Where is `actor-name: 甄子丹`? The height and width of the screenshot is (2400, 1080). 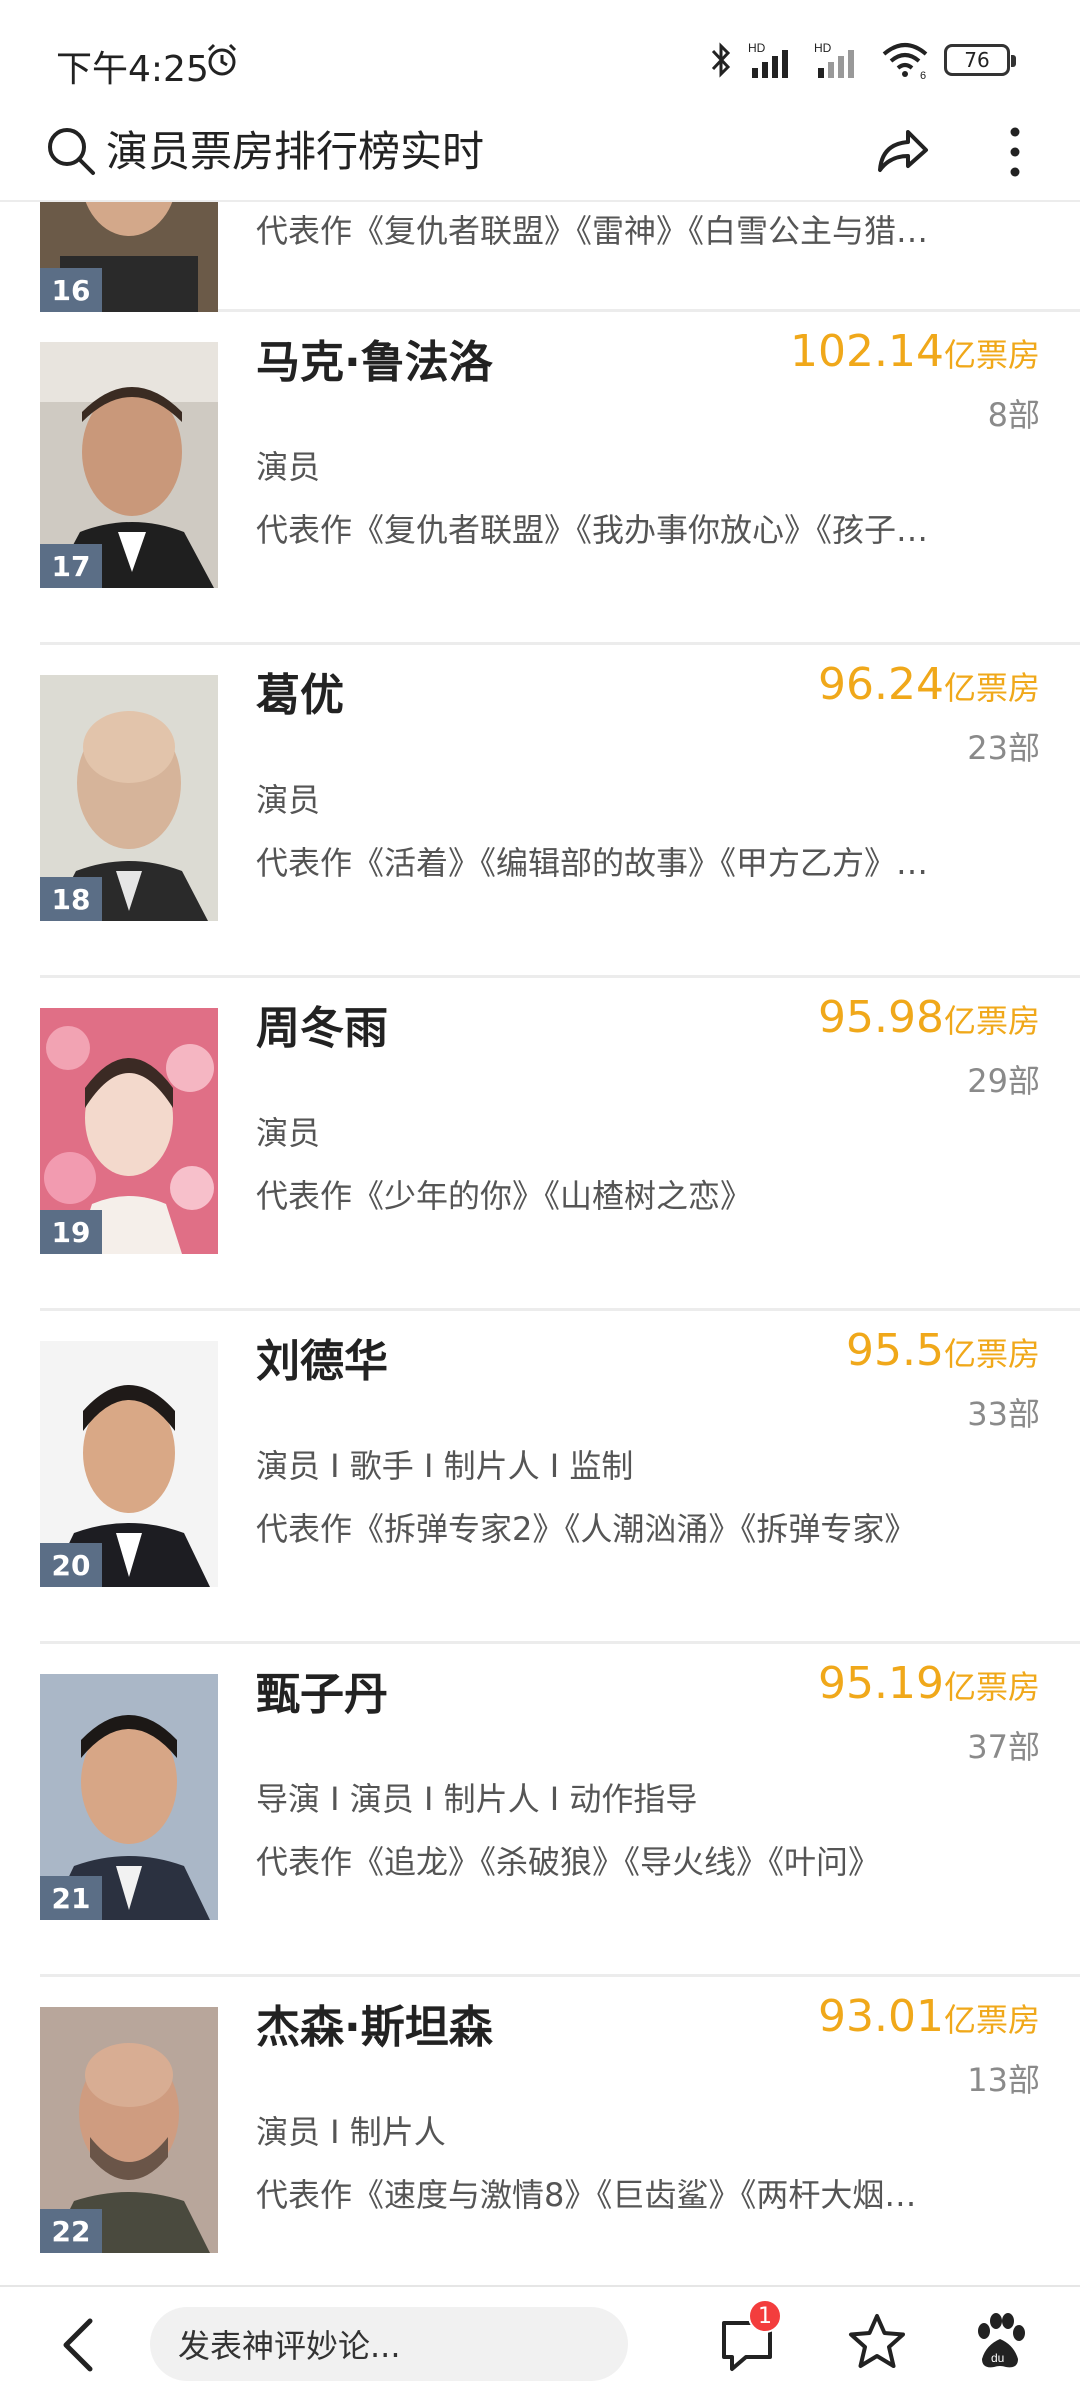 actor-name: 甄子丹 is located at coordinates (322, 1690).